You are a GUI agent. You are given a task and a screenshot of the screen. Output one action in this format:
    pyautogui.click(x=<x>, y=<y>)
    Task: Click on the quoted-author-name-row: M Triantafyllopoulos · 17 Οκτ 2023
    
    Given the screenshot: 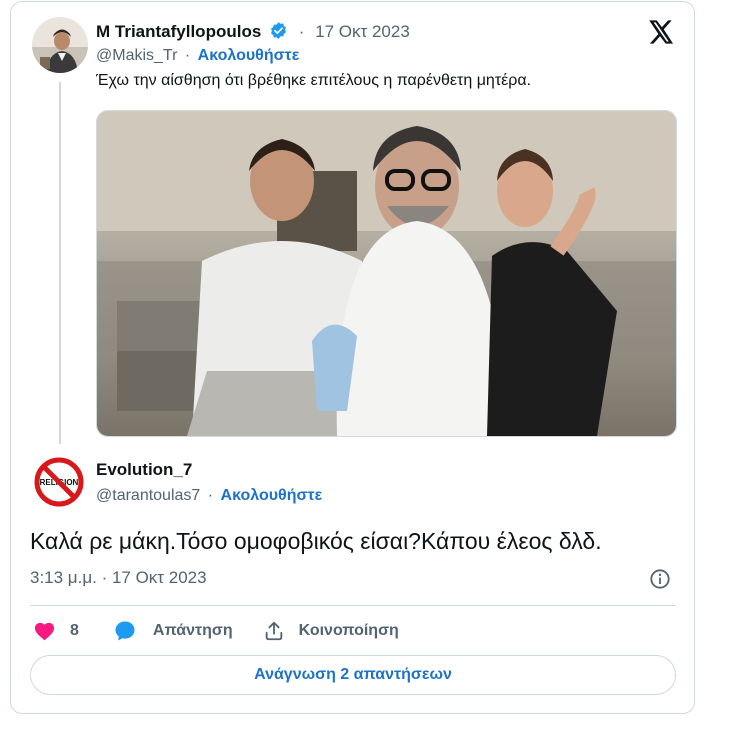 What is the action you would take?
    pyautogui.click(x=253, y=31)
    